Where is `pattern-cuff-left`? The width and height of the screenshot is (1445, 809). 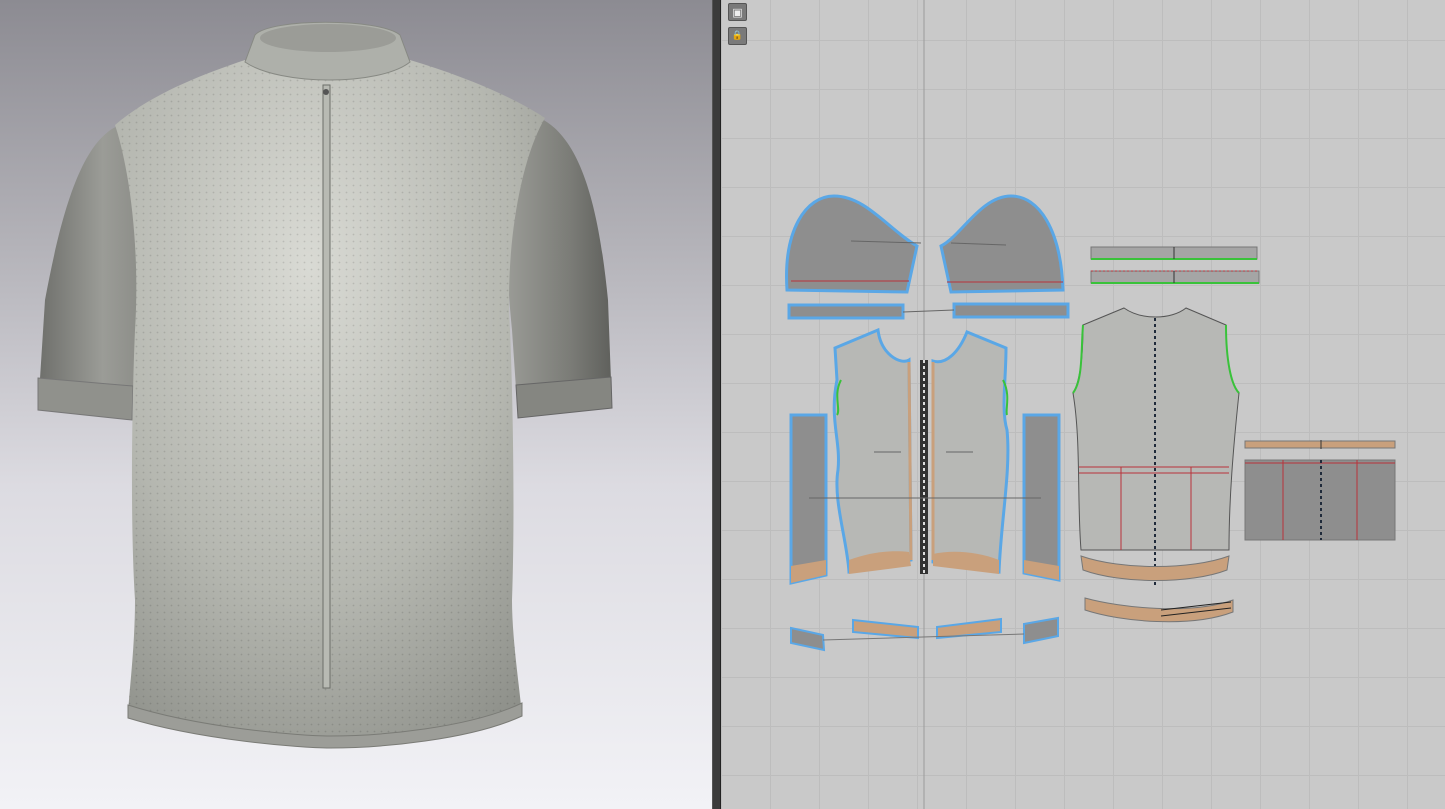 pattern-cuff-left is located at coordinates (846, 311).